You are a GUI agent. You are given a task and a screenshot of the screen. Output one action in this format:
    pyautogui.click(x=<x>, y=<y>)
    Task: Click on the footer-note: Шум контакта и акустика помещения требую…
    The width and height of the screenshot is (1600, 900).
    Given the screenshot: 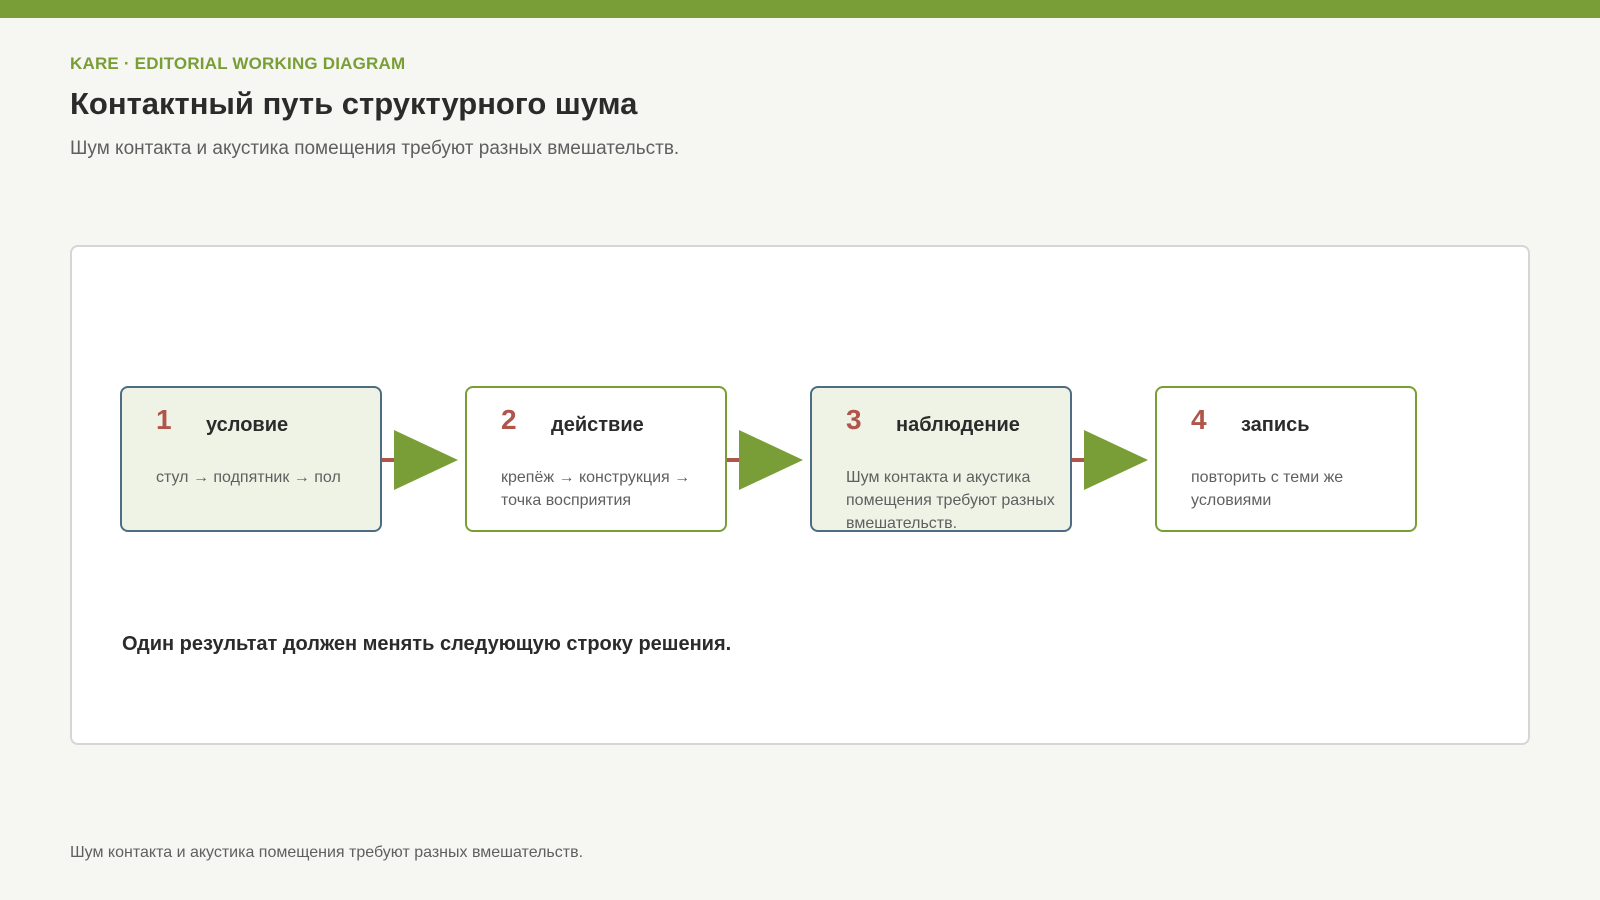 What is the action you would take?
    pyautogui.click(x=327, y=852)
    